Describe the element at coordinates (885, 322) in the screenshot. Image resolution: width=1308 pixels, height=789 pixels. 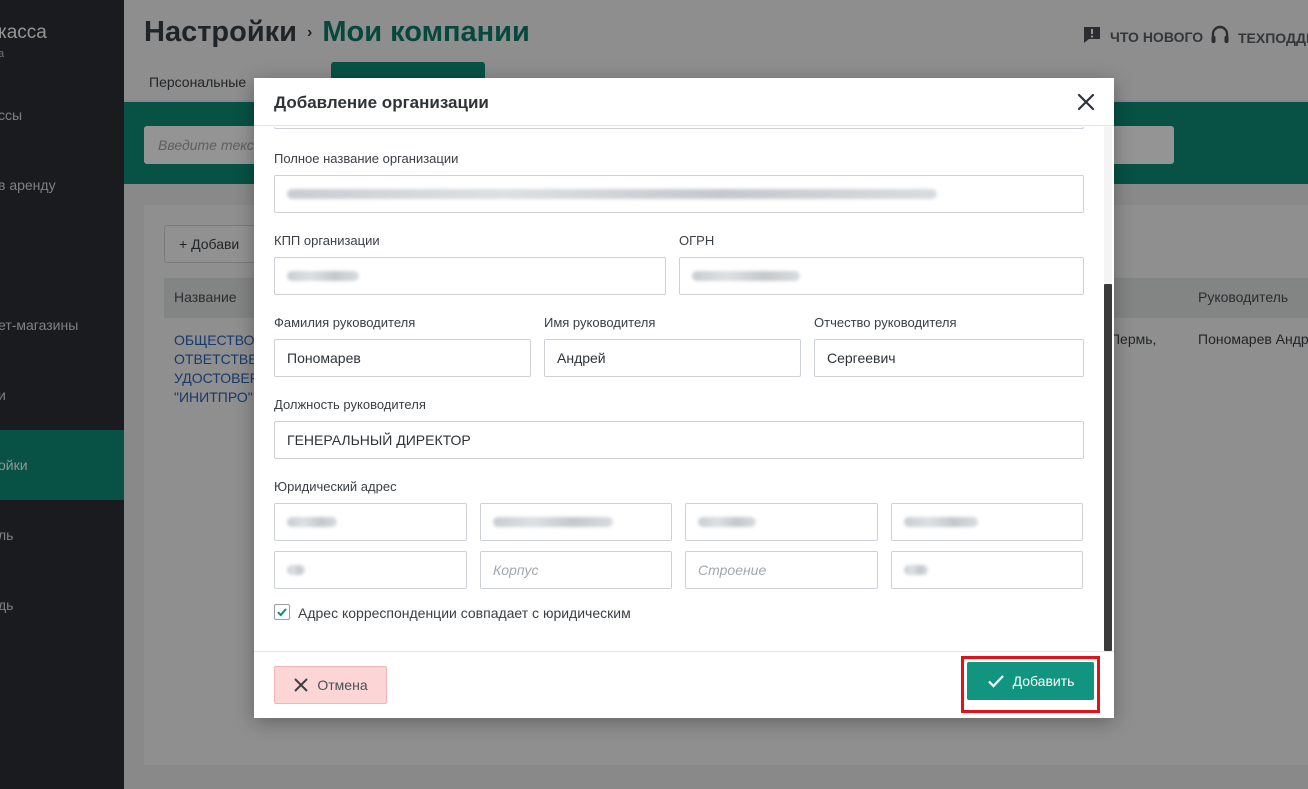
I see `patronymic-label: Отчество руководителя` at that location.